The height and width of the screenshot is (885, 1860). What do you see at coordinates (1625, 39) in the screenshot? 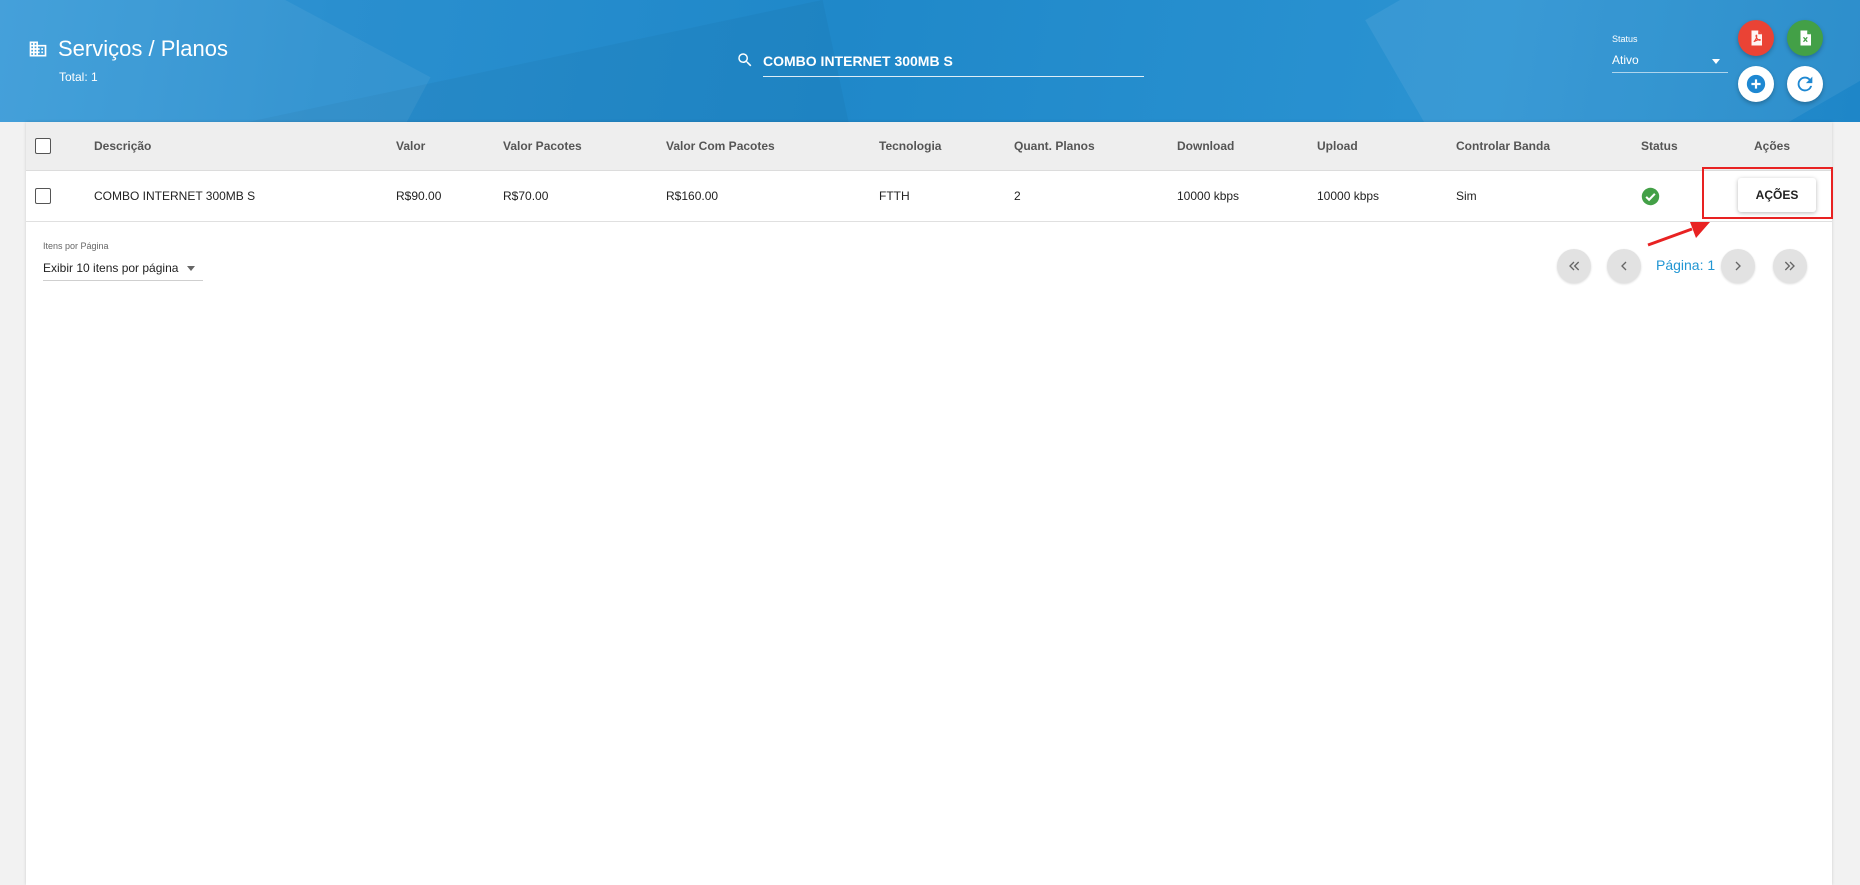
I see `status-filter-label: Status` at bounding box center [1625, 39].